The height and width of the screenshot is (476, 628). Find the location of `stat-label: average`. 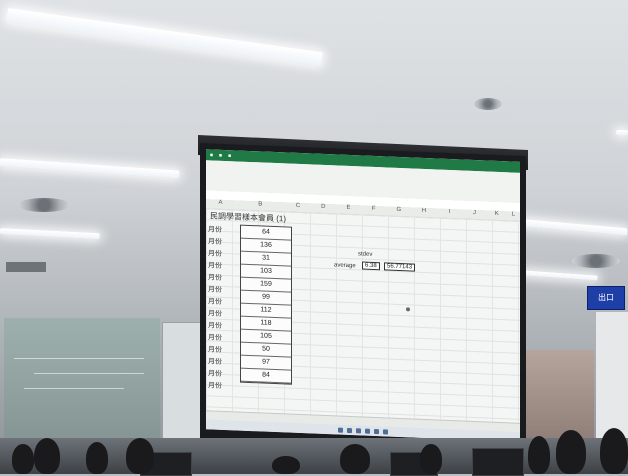

stat-label: average is located at coordinates (345, 266).